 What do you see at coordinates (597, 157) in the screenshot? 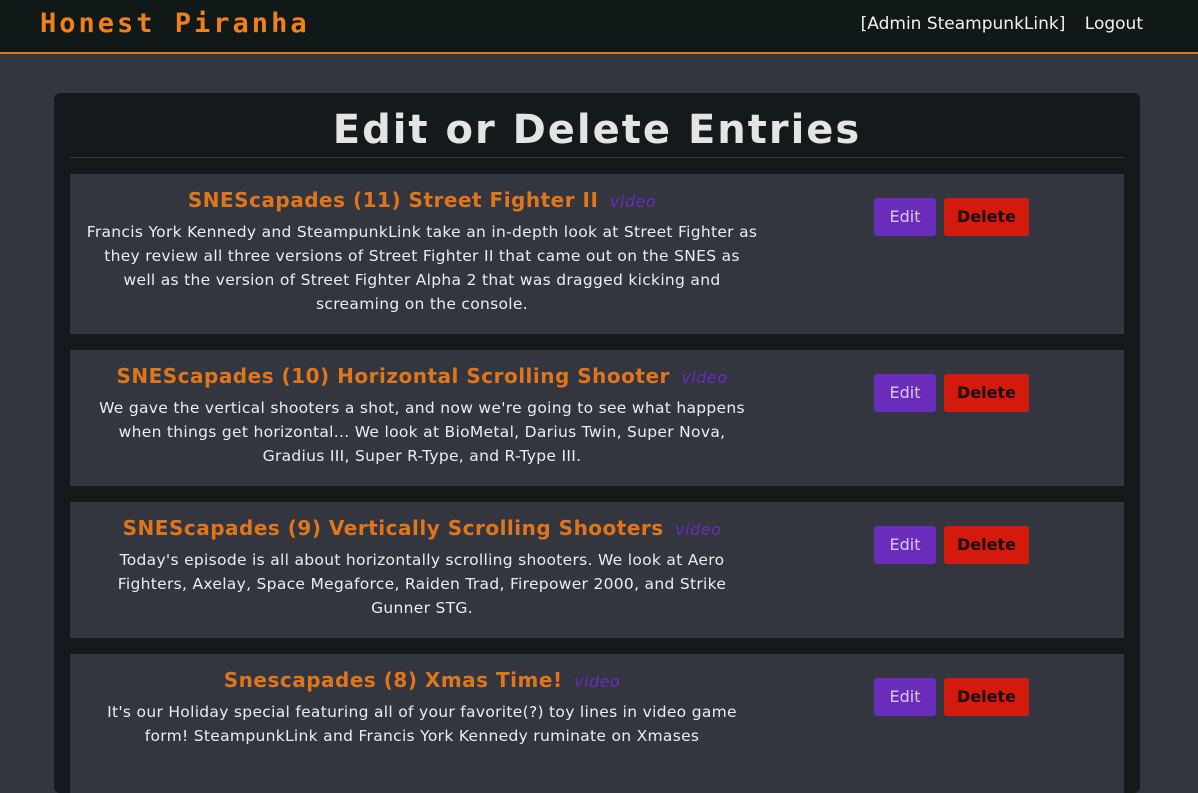
I see `title-divider` at bounding box center [597, 157].